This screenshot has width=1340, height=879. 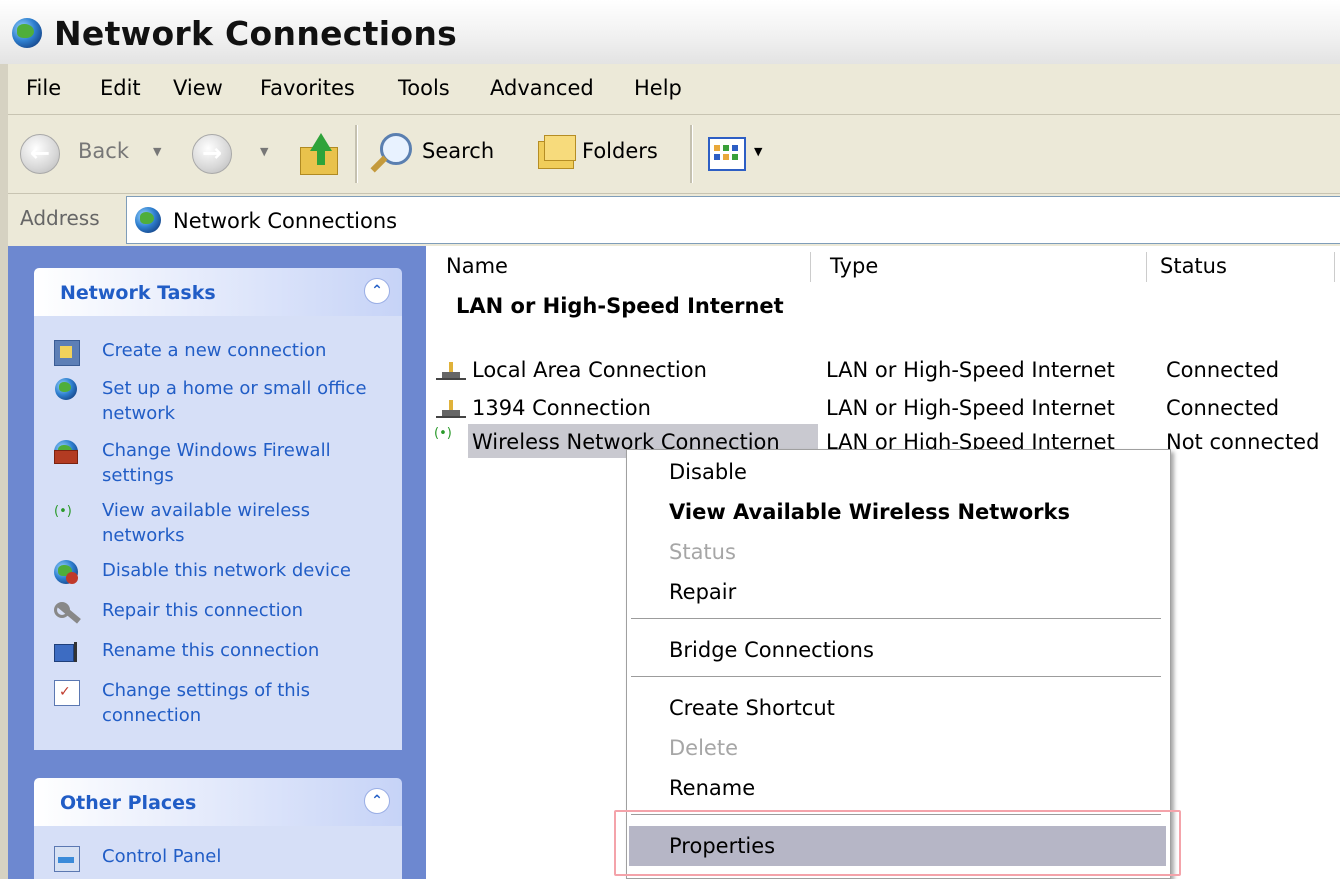 What do you see at coordinates (66, 652) in the screenshot?
I see `rename-icon` at bounding box center [66, 652].